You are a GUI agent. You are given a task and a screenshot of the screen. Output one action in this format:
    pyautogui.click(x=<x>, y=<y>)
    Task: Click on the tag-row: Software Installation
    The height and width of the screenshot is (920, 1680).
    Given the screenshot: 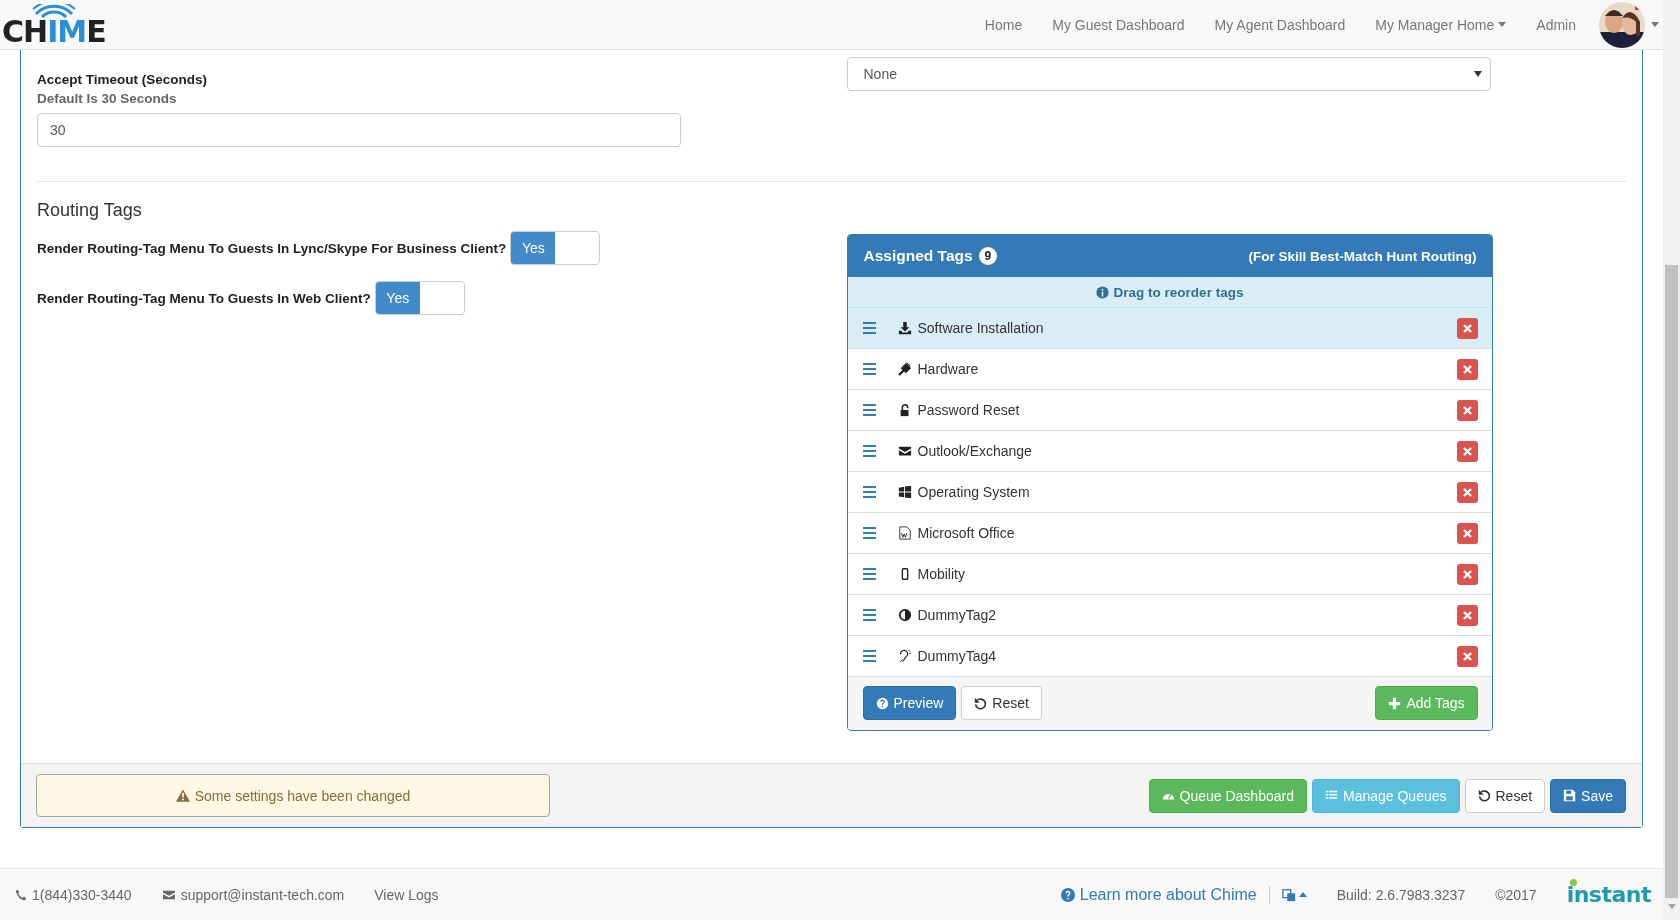 What is the action you would take?
    pyautogui.click(x=1169, y=328)
    